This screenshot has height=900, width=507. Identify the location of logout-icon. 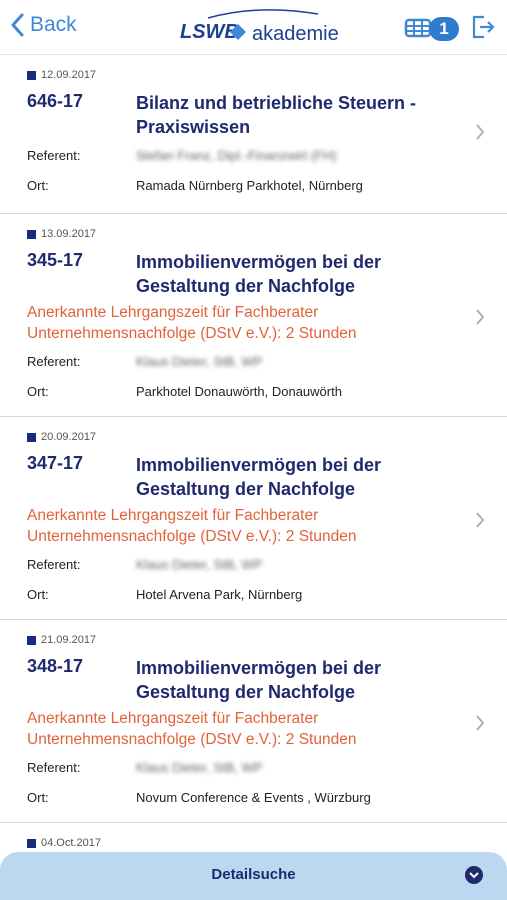
(483, 27).